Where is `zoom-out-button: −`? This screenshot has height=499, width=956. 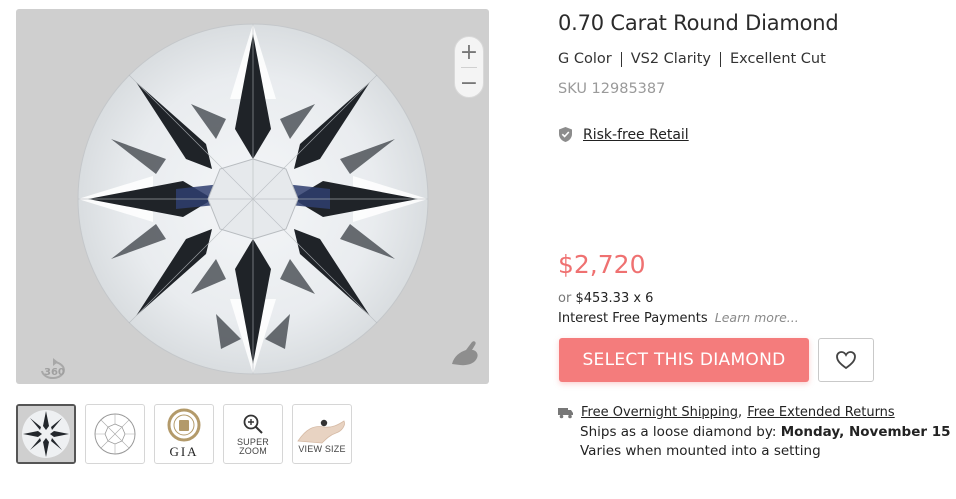
zoom-out-button: − is located at coordinates (469, 83).